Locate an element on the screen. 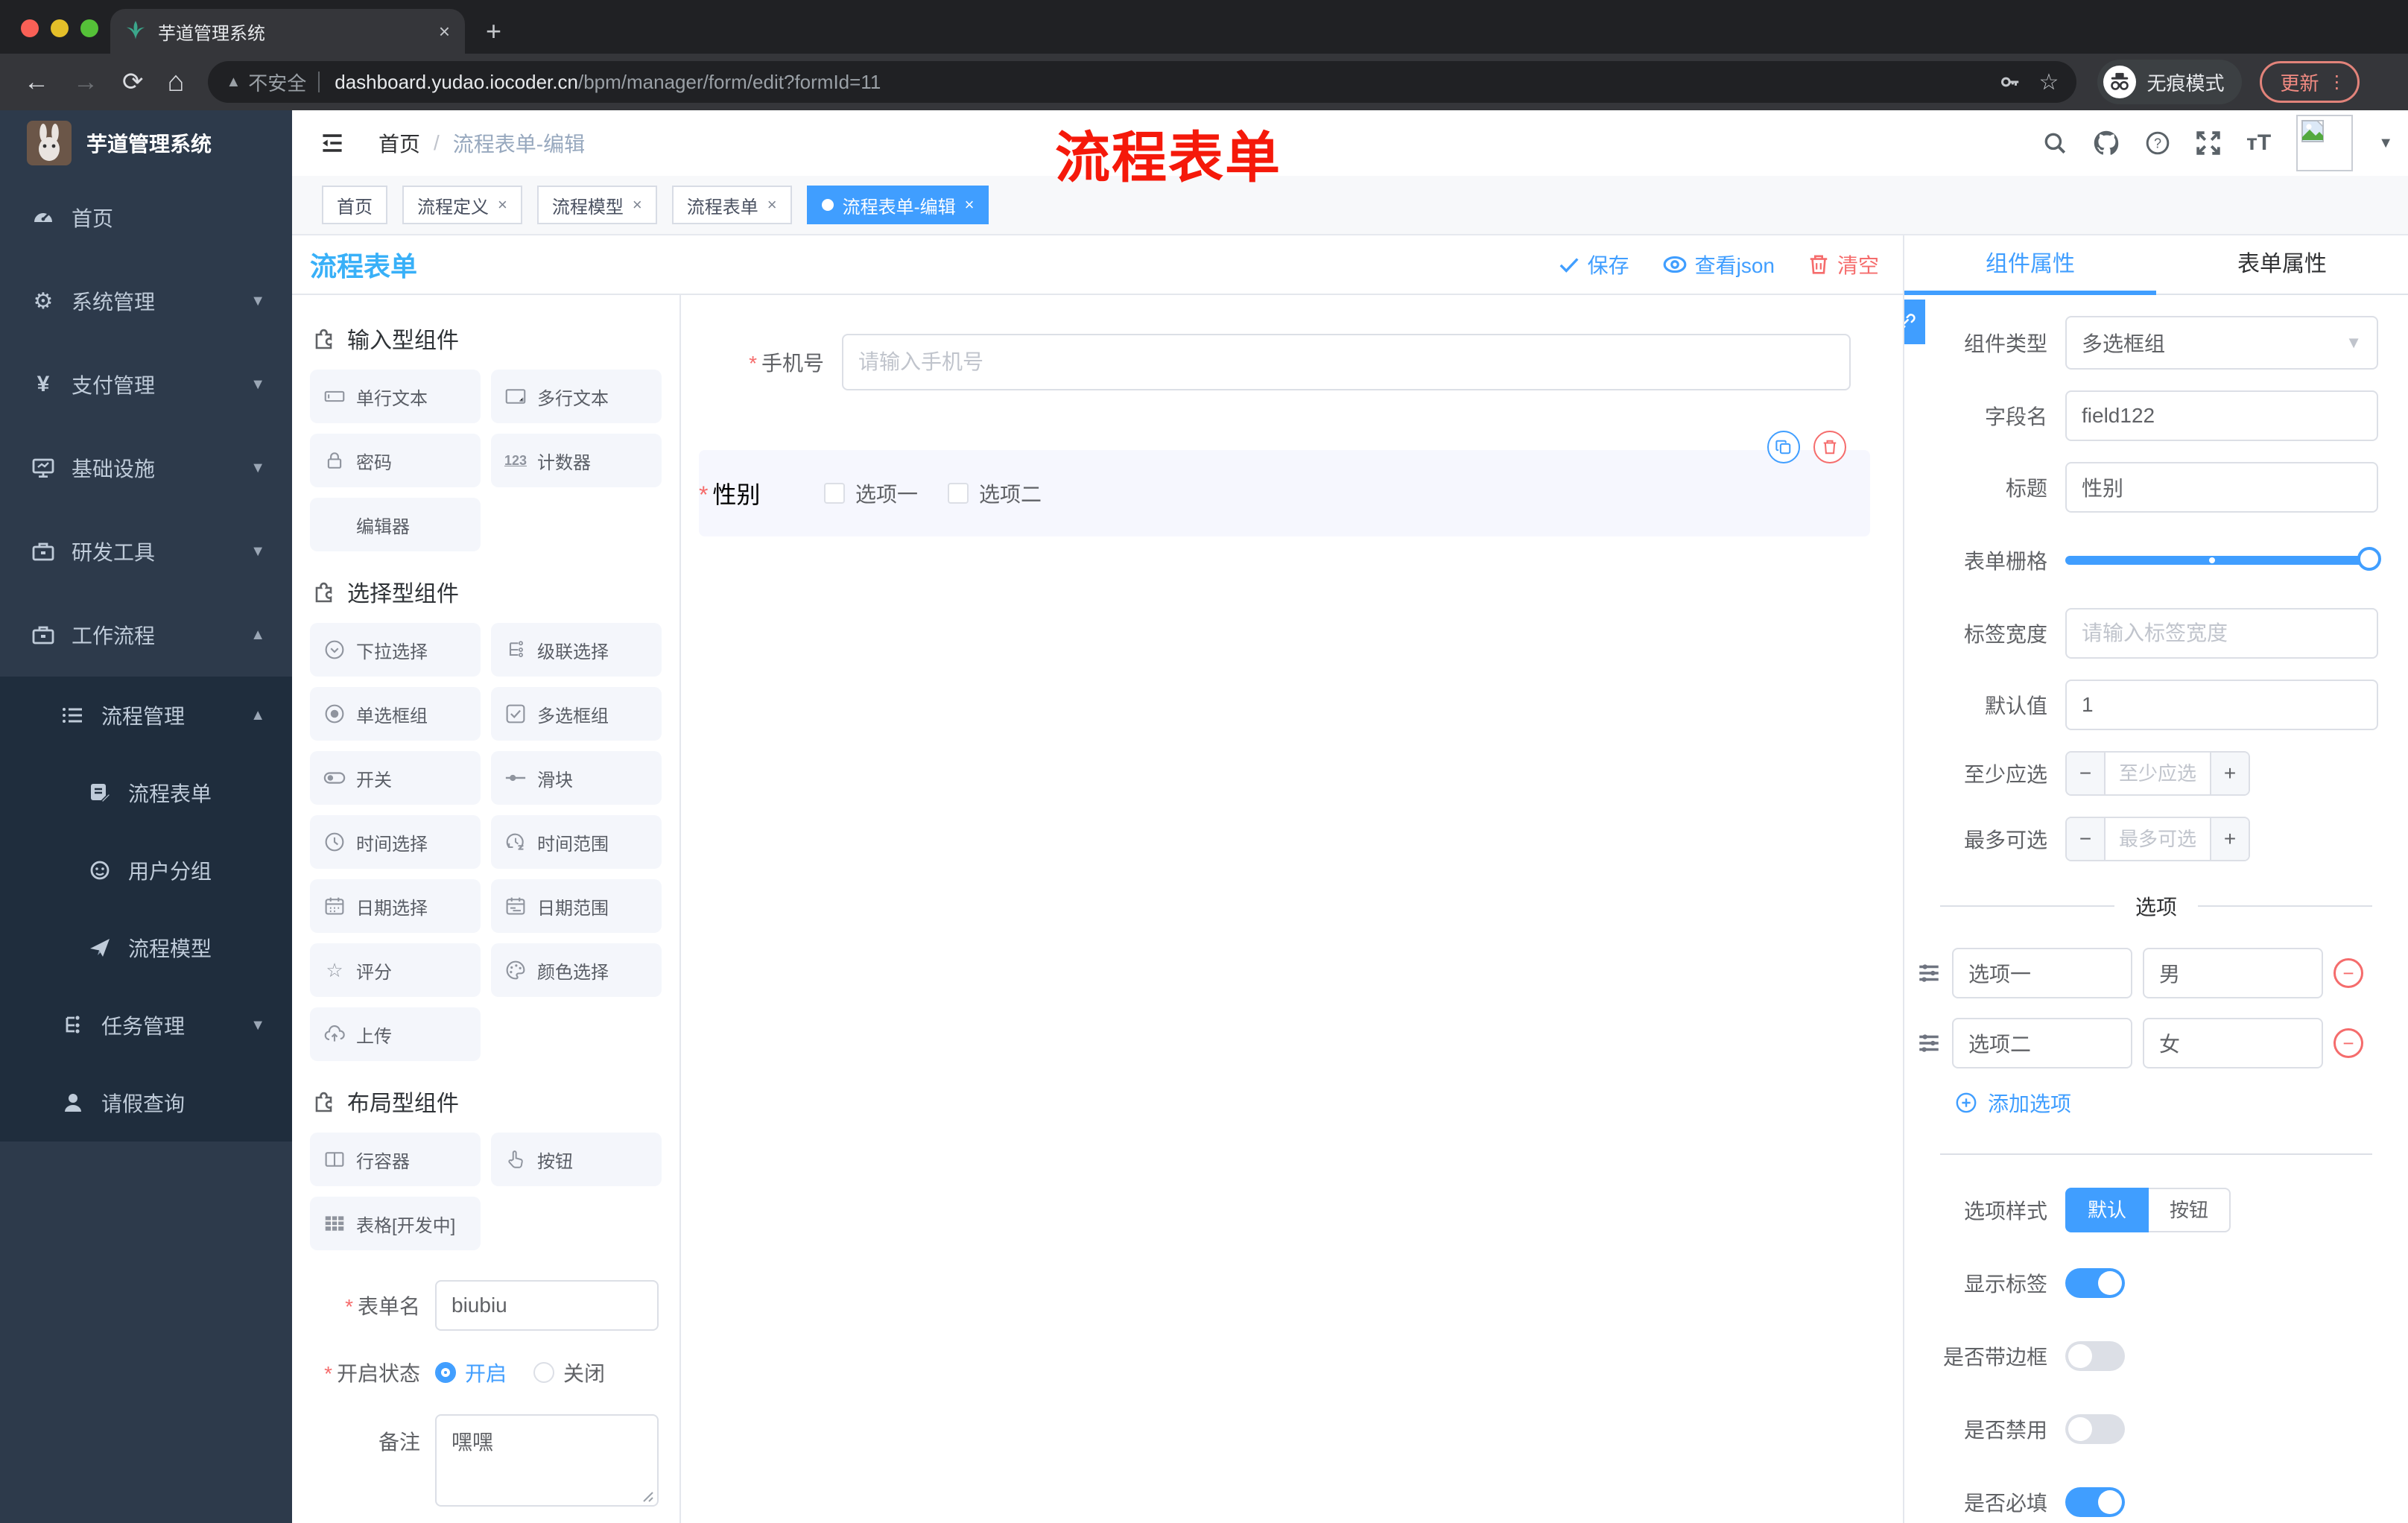  sidebar-item-user-group: 用户分组 is located at coordinates (146, 871).